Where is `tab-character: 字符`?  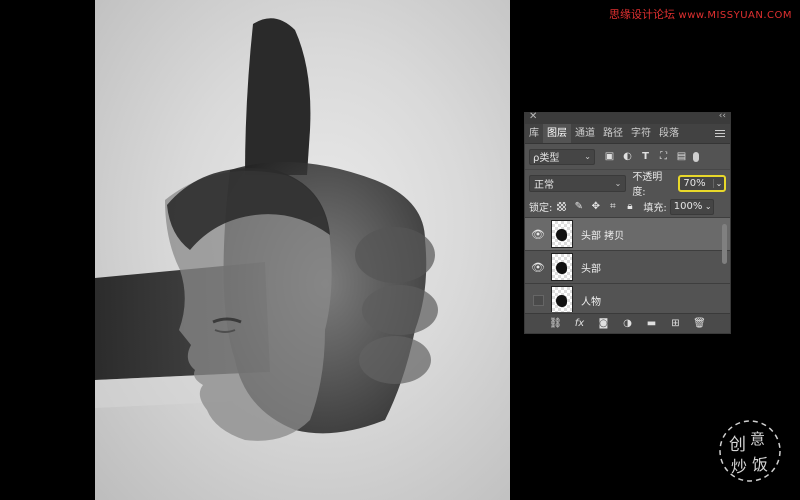 tab-character: 字符 is located at coordinates (641, 133).